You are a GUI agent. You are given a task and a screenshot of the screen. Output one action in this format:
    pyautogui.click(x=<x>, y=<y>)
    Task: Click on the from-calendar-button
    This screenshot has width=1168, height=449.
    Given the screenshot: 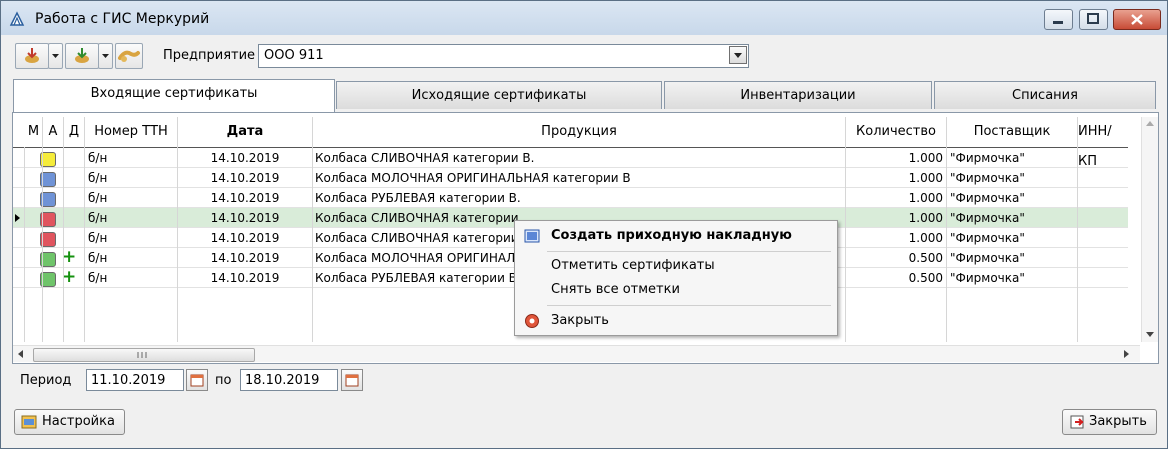 What is the action you would take?
    pyautogui.click(x=197, y=380)
    